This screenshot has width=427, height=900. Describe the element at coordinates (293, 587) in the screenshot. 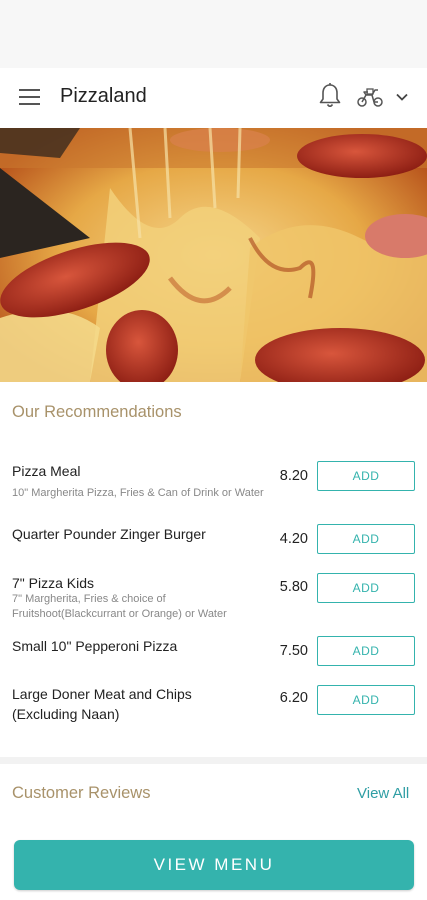

I see `item-price: 5.80` at that location.